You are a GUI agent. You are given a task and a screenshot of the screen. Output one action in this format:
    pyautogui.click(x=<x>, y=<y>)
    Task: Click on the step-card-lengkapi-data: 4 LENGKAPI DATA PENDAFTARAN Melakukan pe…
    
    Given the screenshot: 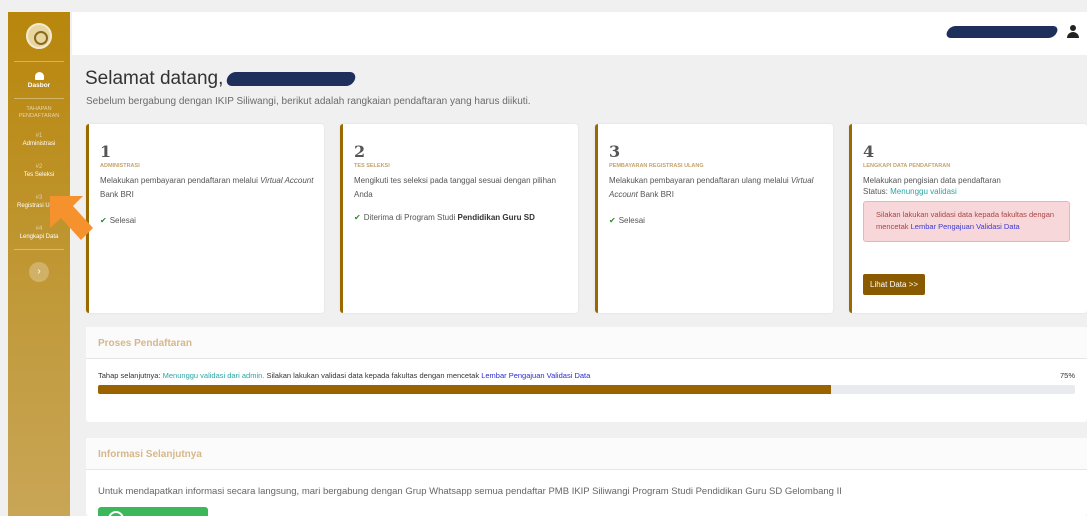 What is the action you would take?
    pyautogui.click(x=968, y=218)
    